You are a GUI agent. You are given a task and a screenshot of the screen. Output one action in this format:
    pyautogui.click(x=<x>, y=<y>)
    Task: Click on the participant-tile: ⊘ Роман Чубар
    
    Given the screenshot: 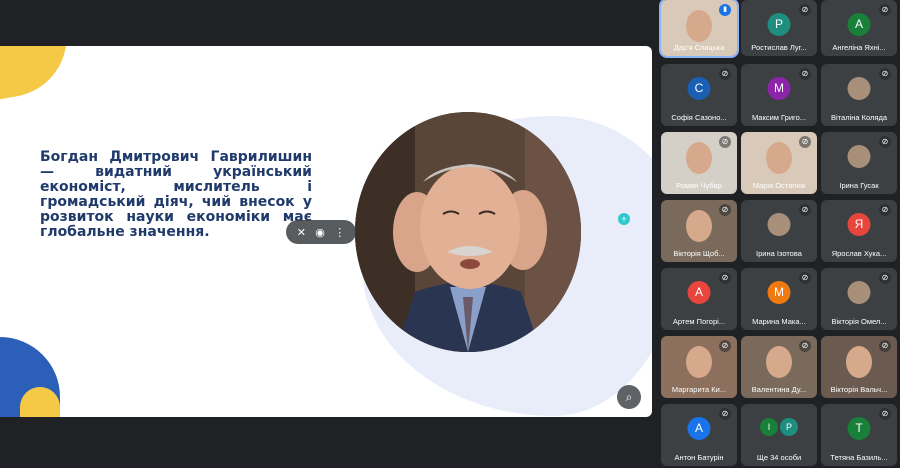 What is the action you would take?
    pyautogui.click(x=699, y=163)
    